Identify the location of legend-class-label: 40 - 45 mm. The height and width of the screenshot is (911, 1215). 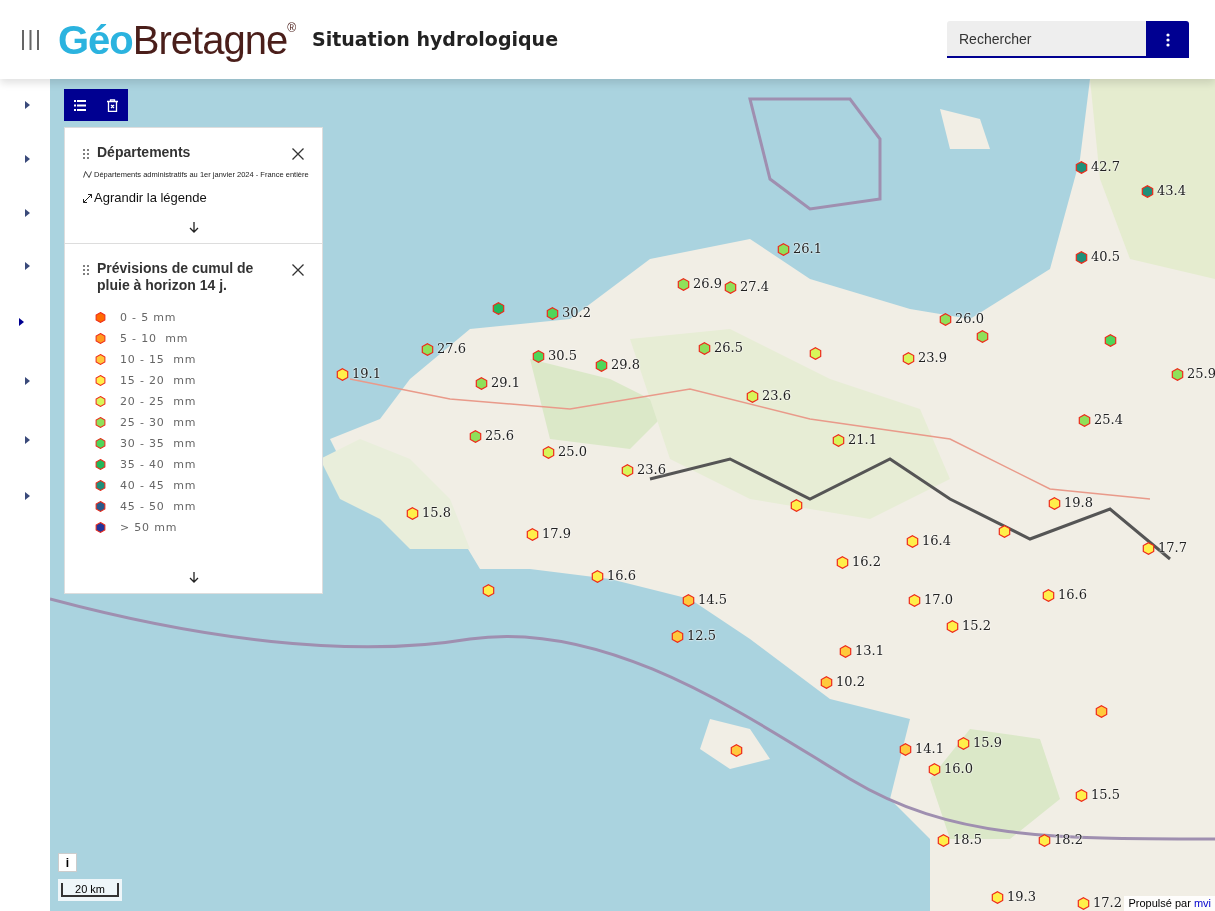
(158, 485).